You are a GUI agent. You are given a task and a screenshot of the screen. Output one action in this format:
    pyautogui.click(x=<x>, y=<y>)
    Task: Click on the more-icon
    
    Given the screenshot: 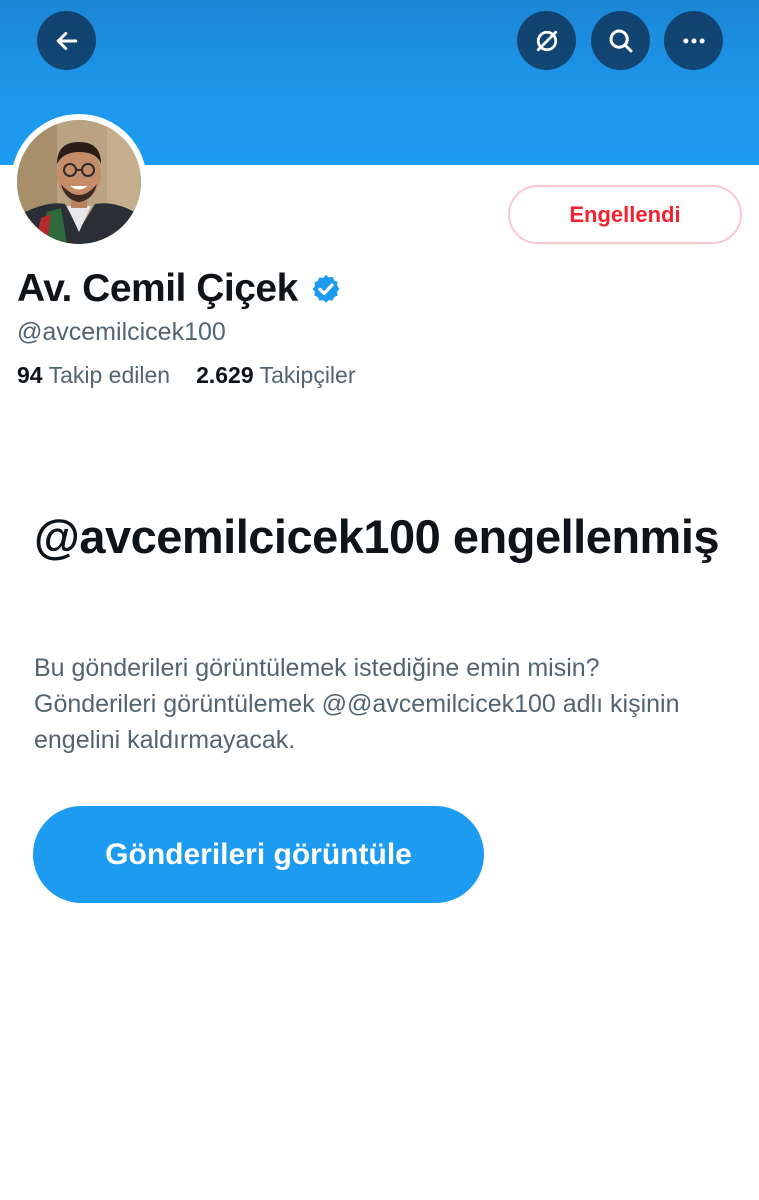 What is the action you would take?
    pyautogui.click(x=693, y=40)
    